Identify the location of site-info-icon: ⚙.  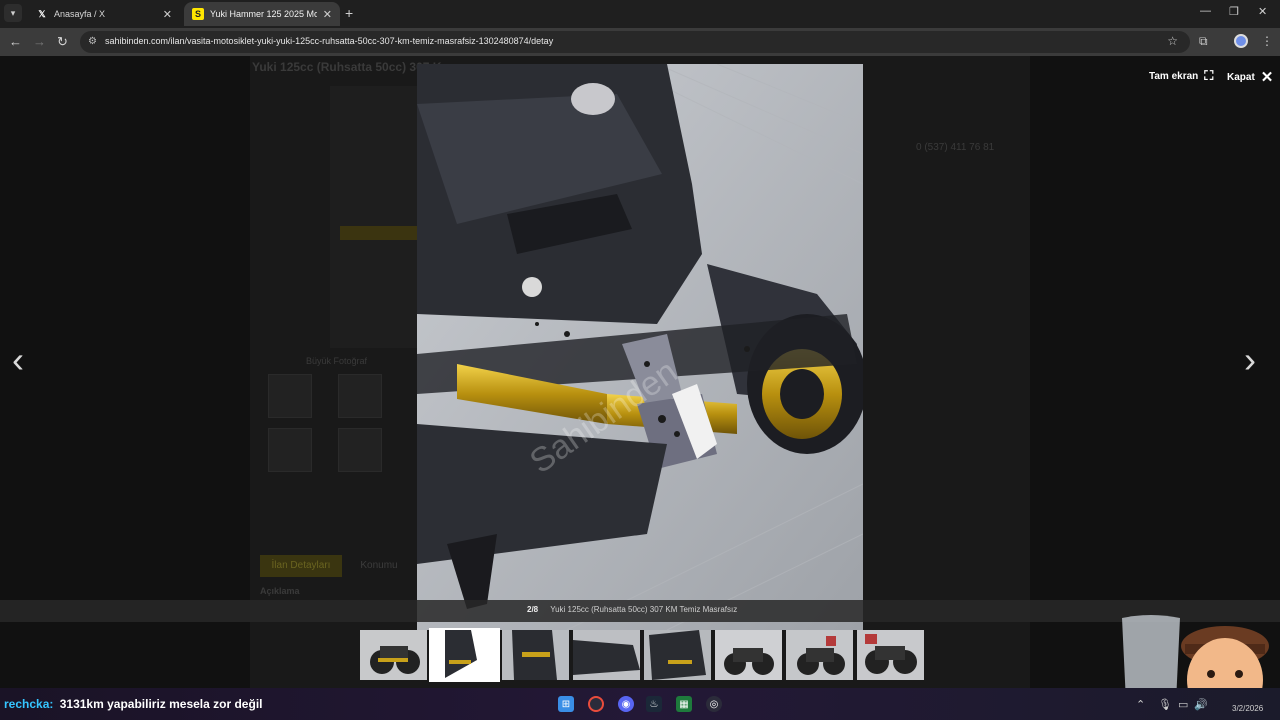
(94, 42).